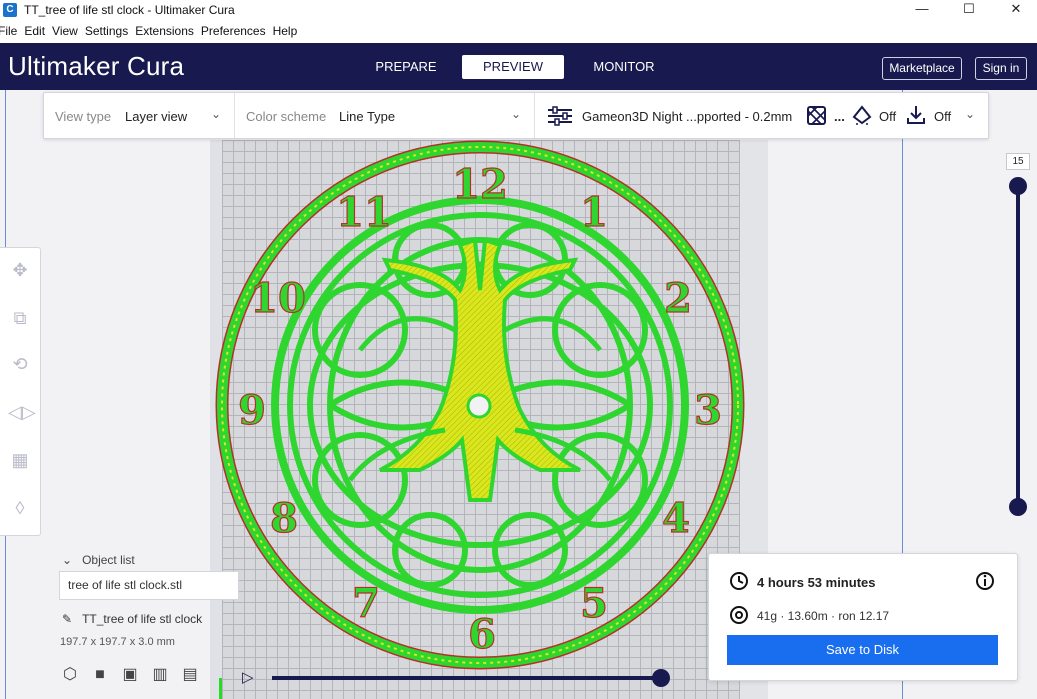 The height and width of the screenshot is (699, 1037). Describe the element at coordinates (985, 581) in the screenshot. I see `info-icon` at that location.